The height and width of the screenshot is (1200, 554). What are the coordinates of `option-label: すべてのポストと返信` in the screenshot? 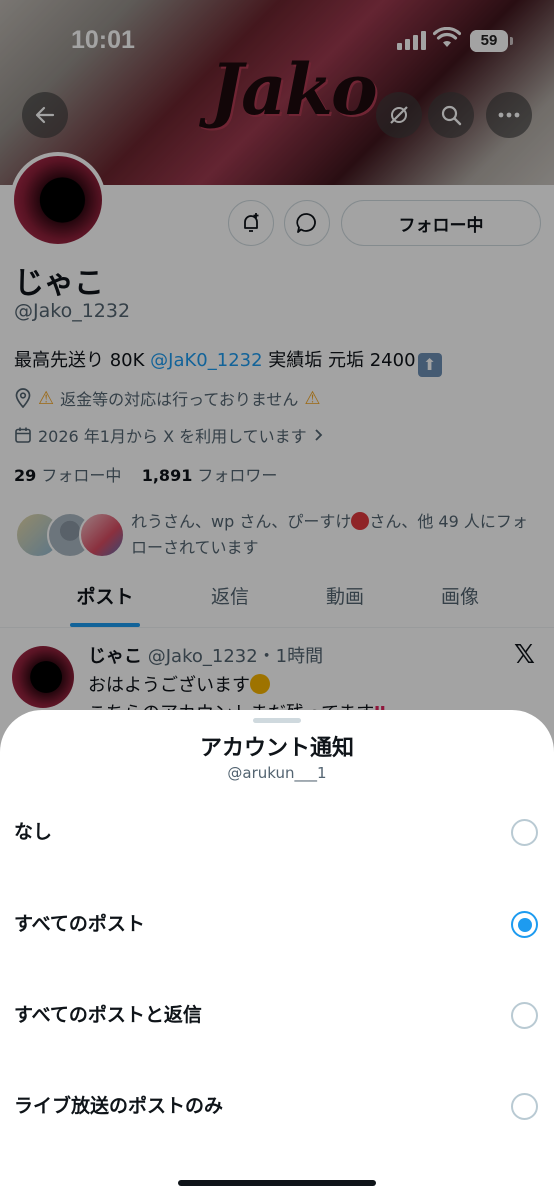 It's located at (108, 1015).